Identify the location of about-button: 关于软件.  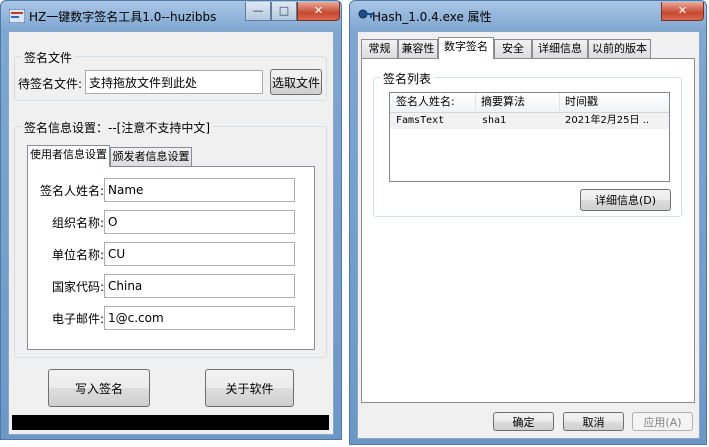
(249, 388).